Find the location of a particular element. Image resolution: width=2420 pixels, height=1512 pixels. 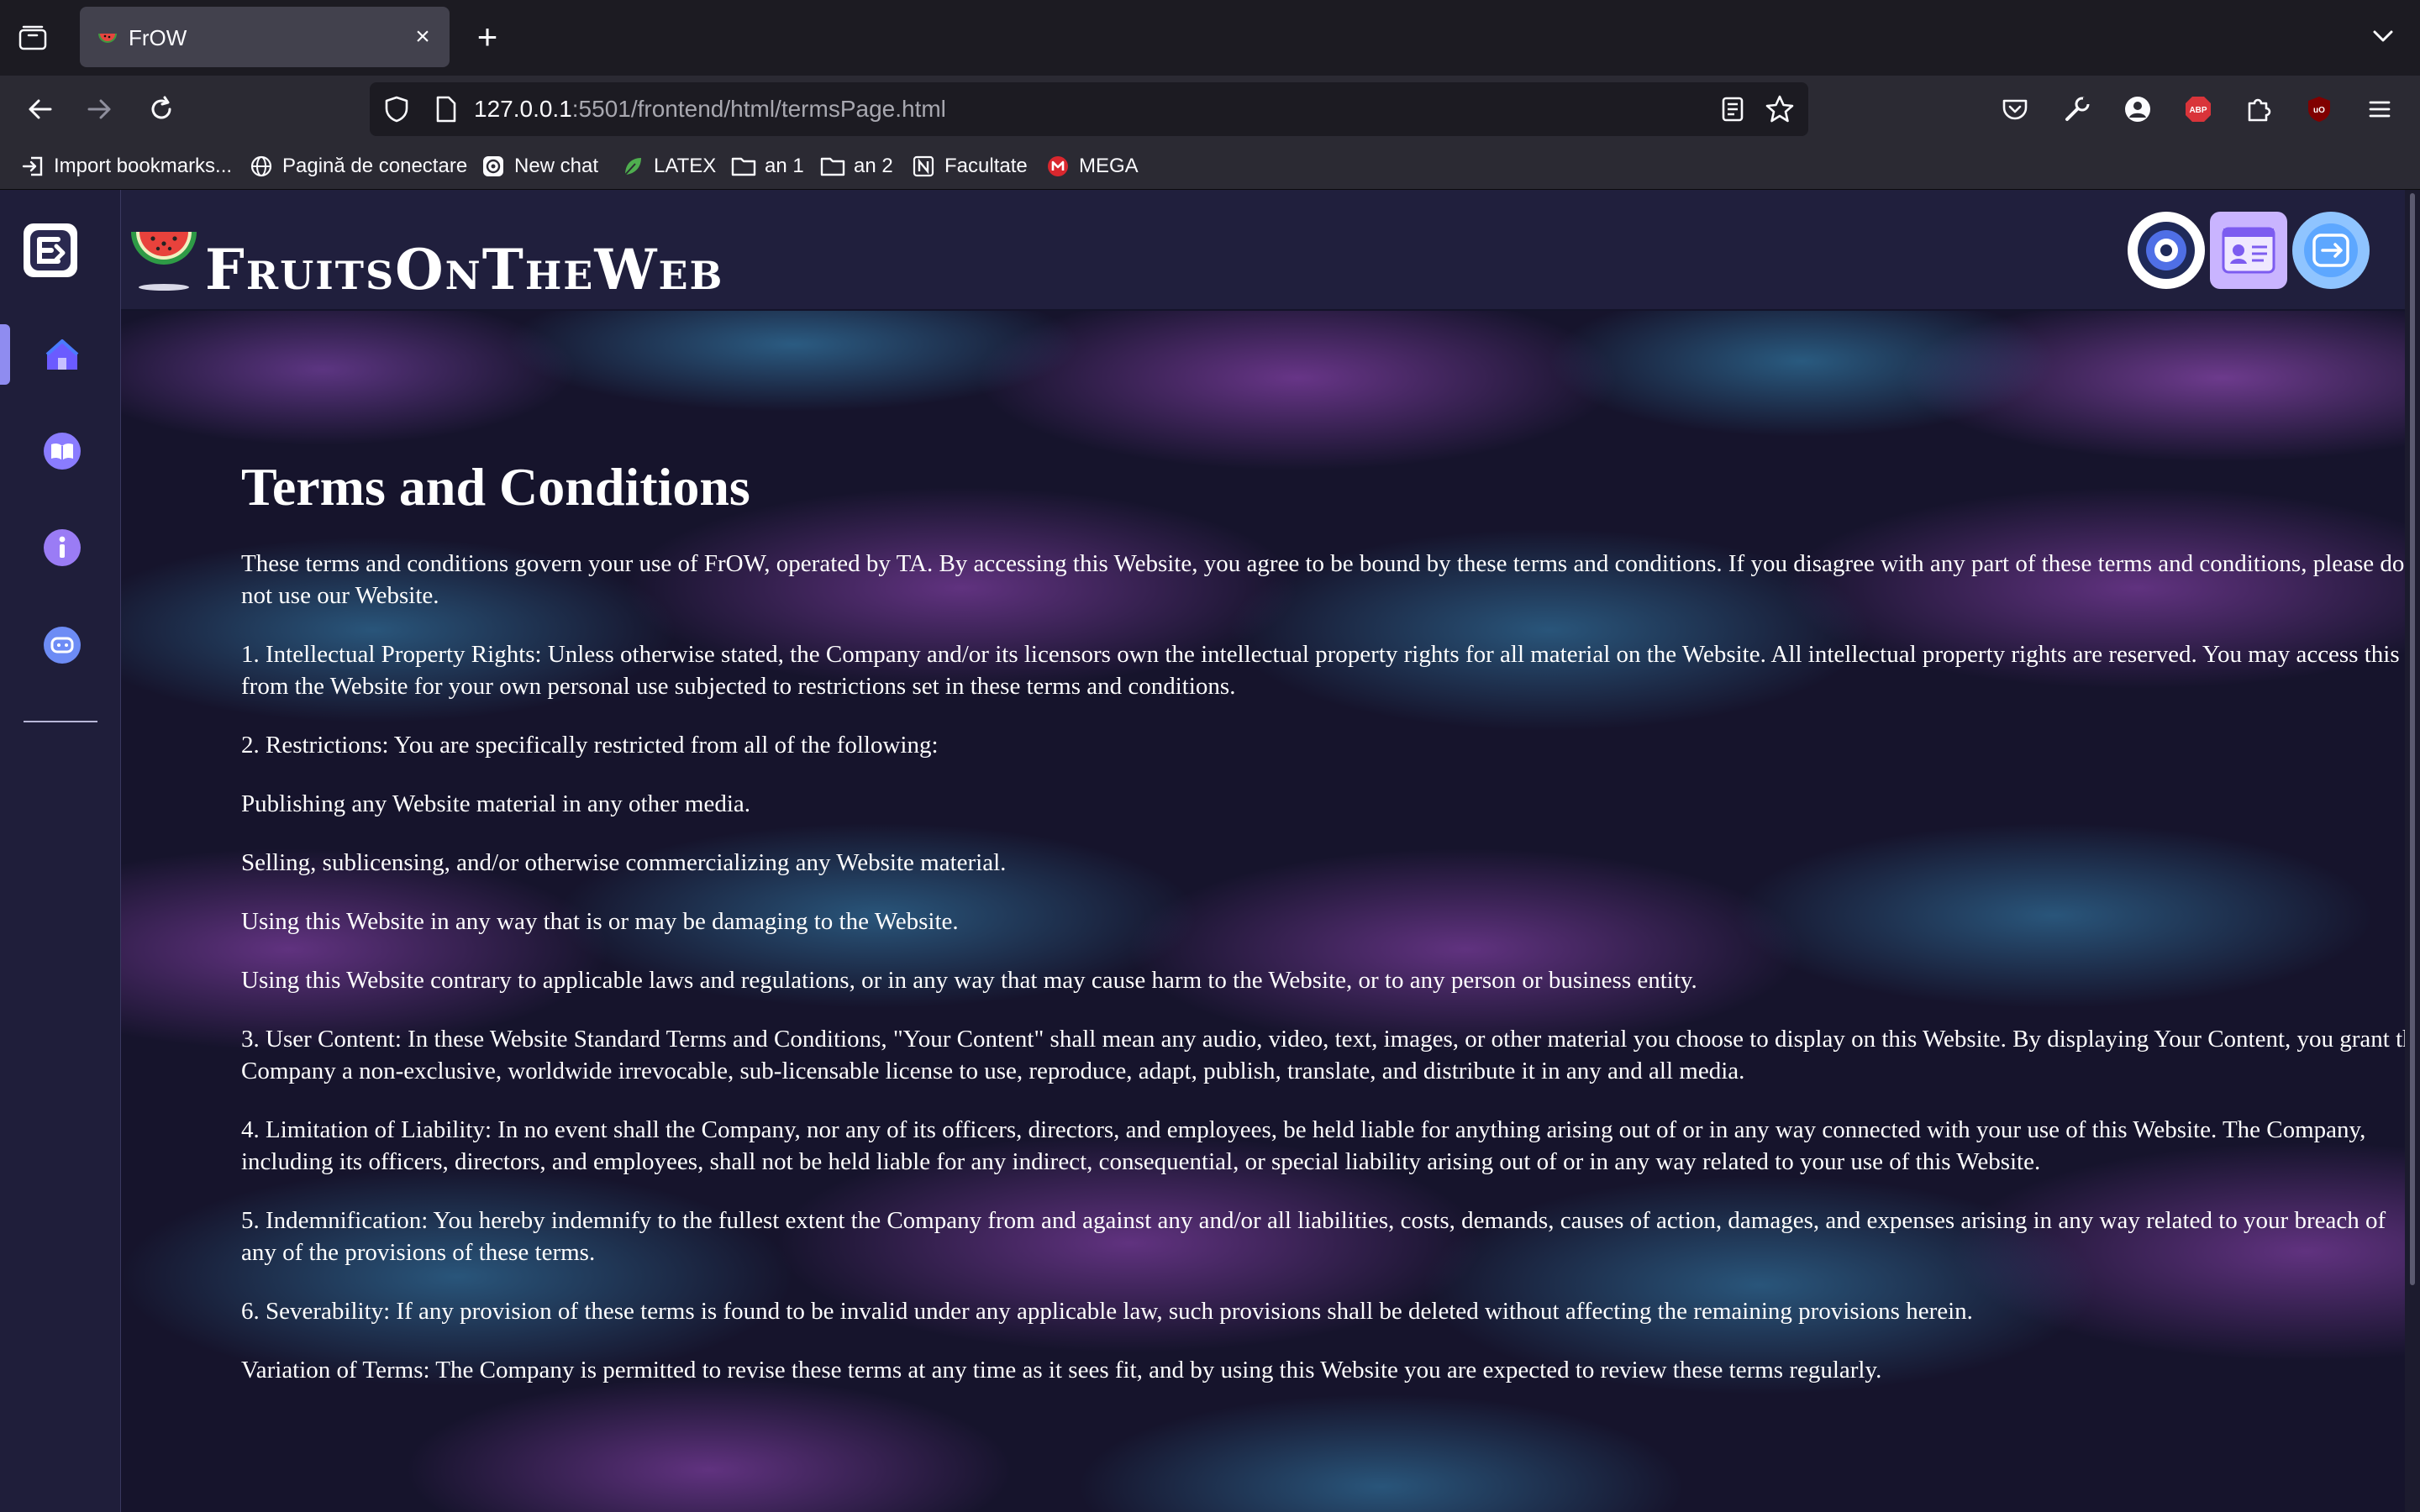

sidebar-item-games is located at coordinates (62, 645).